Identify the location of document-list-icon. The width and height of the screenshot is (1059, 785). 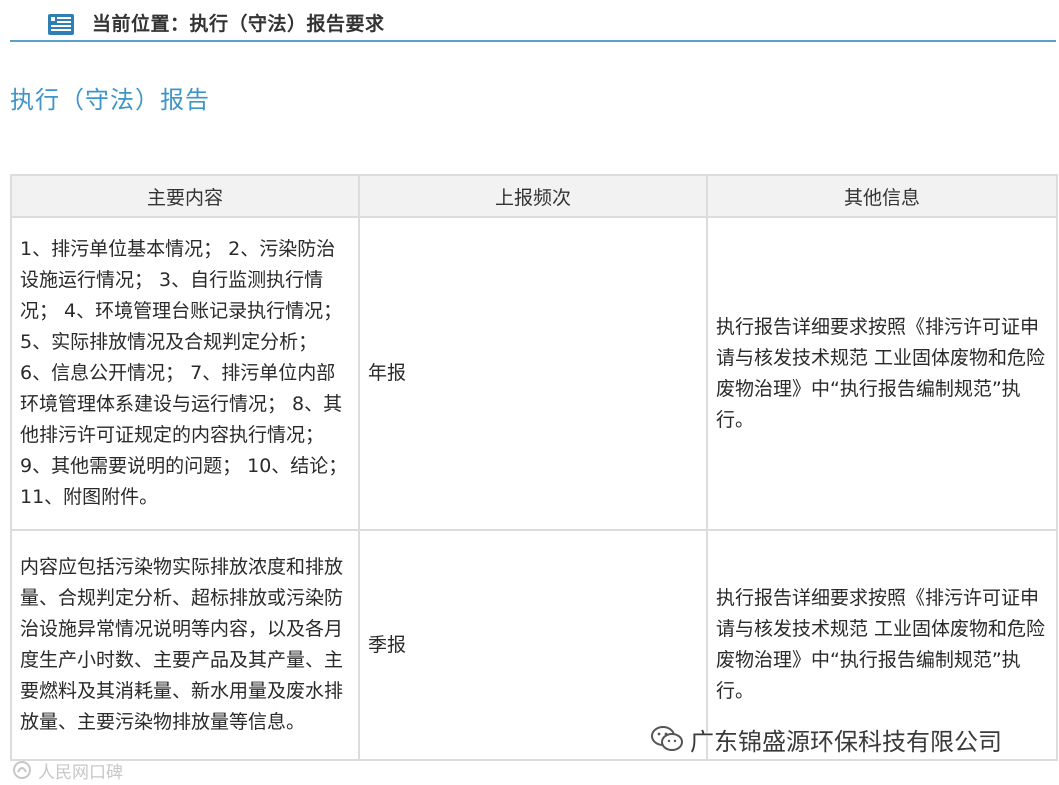
(61, 24).